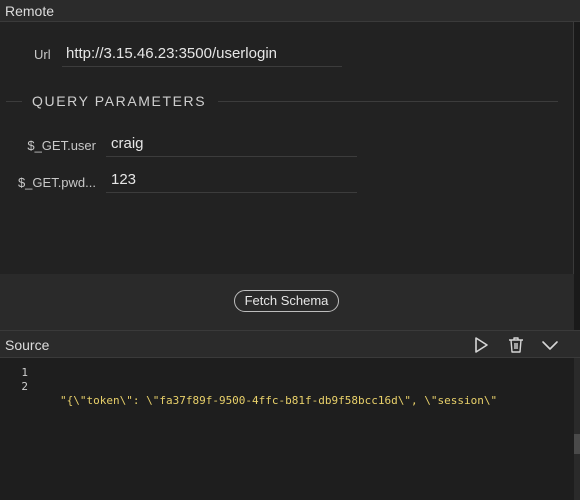 The image size is (580, 500). I want to click on remote-panel-title: Remote, so click(30, 11).